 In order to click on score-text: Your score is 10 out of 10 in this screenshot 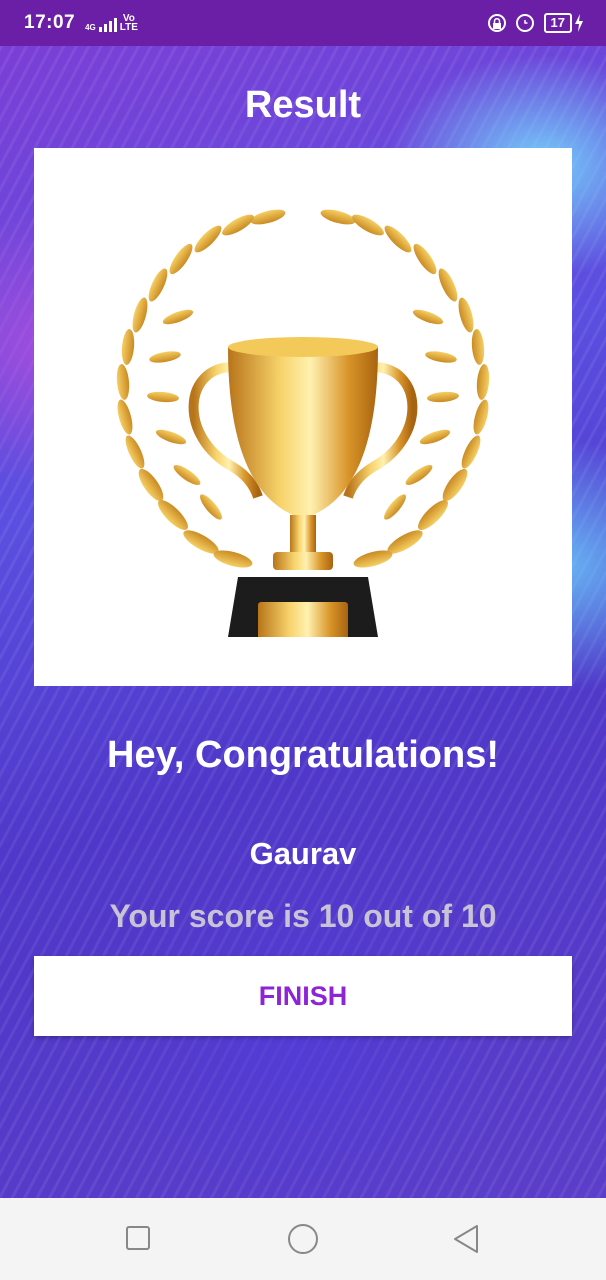, I will do `click(303, 916)`.